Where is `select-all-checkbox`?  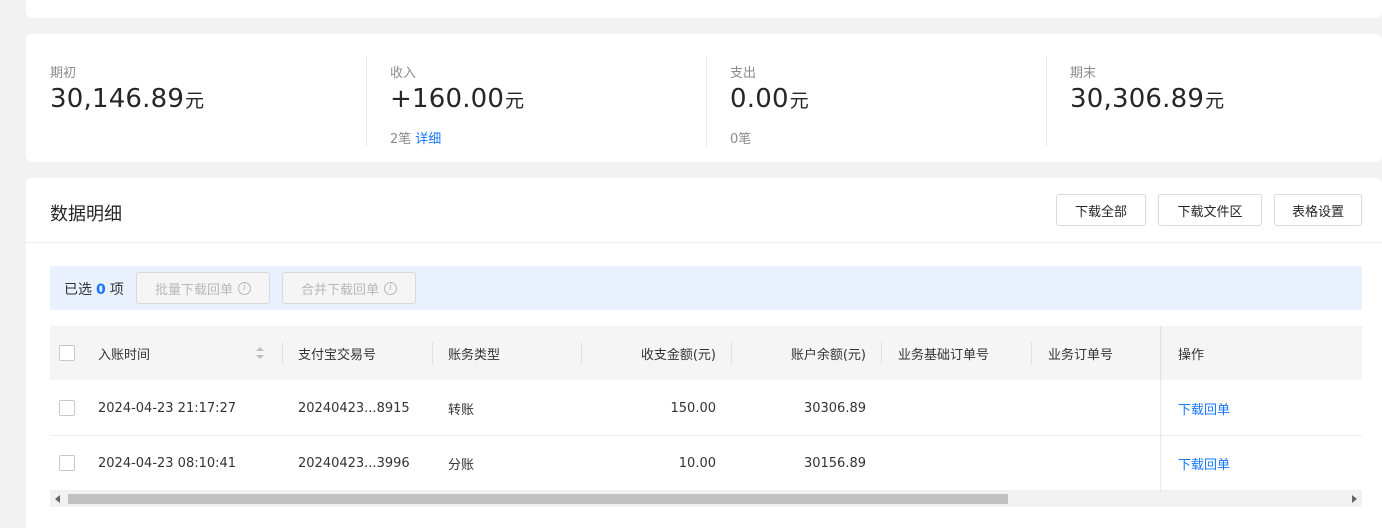
select-all-checkbox is located at coordinates (67, 353).